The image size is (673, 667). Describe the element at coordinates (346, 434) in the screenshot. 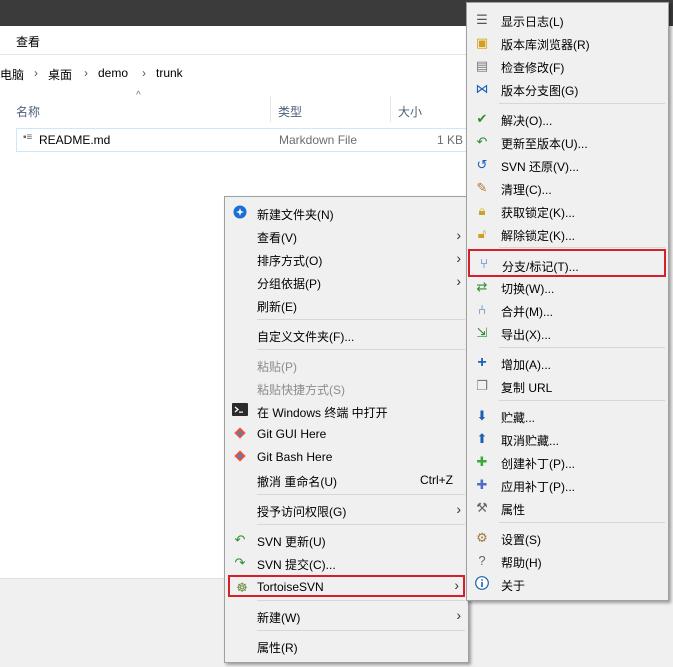

I see `menu-item-git-gui: Git GUI Here` at that location.